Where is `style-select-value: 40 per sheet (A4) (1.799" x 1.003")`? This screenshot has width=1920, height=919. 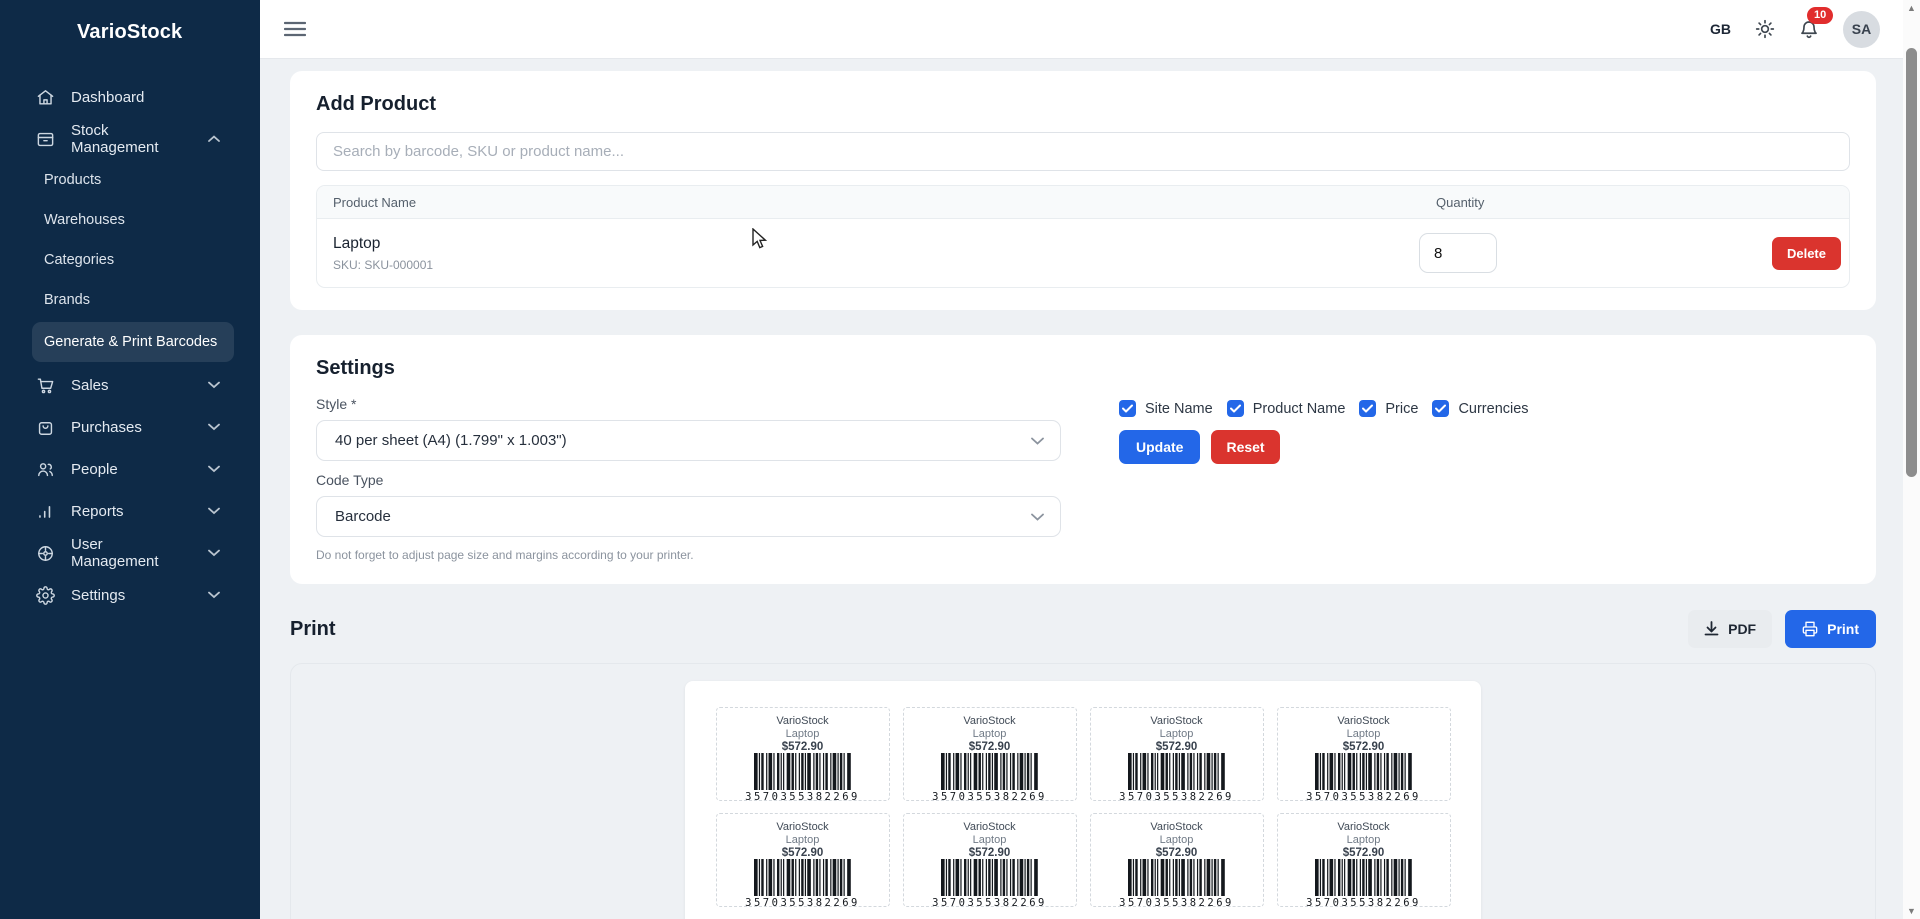
style-select-value: 40 per sheet (A4) (1.799" x 1.003") is located at coordinates (451, 440).